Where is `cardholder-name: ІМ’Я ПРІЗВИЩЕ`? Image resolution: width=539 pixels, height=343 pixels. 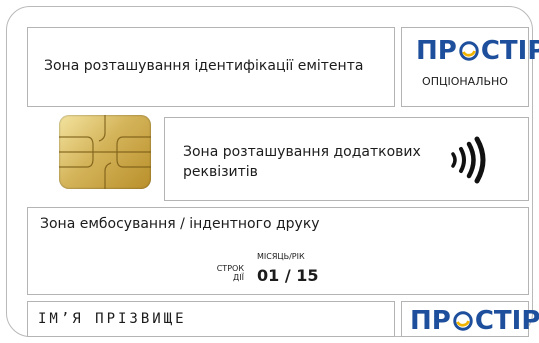 cardholder-name: ІМ’Я ПРІЗВИЩЕ is located at coordinates (112, 319).